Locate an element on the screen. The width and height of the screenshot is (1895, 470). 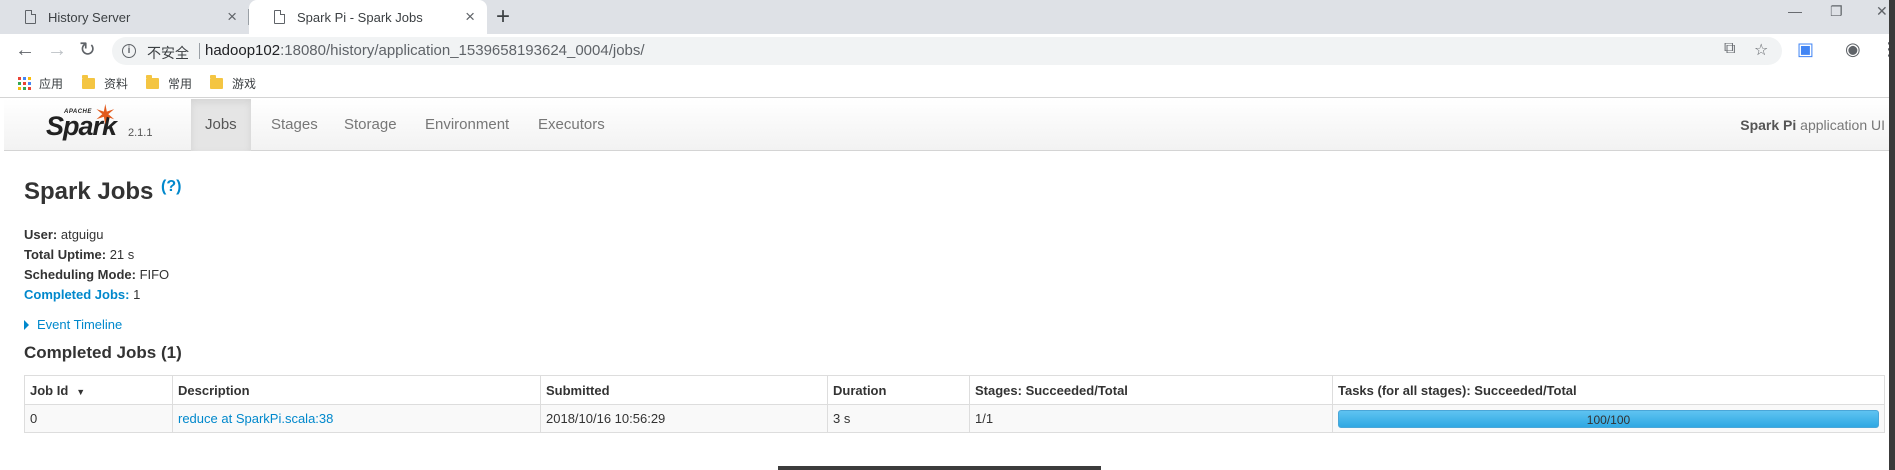
tab-jobs: Jobs is located at coordinates (221, 125).